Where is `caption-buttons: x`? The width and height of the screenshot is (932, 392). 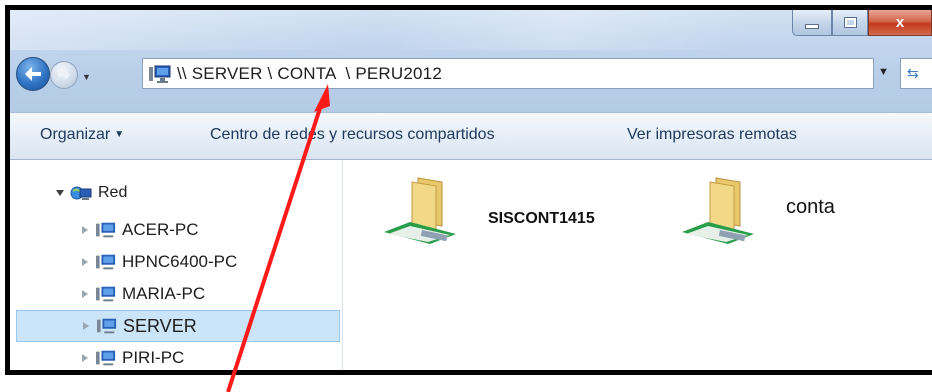 caption-buttons: x is located at coordinates (862, 24).